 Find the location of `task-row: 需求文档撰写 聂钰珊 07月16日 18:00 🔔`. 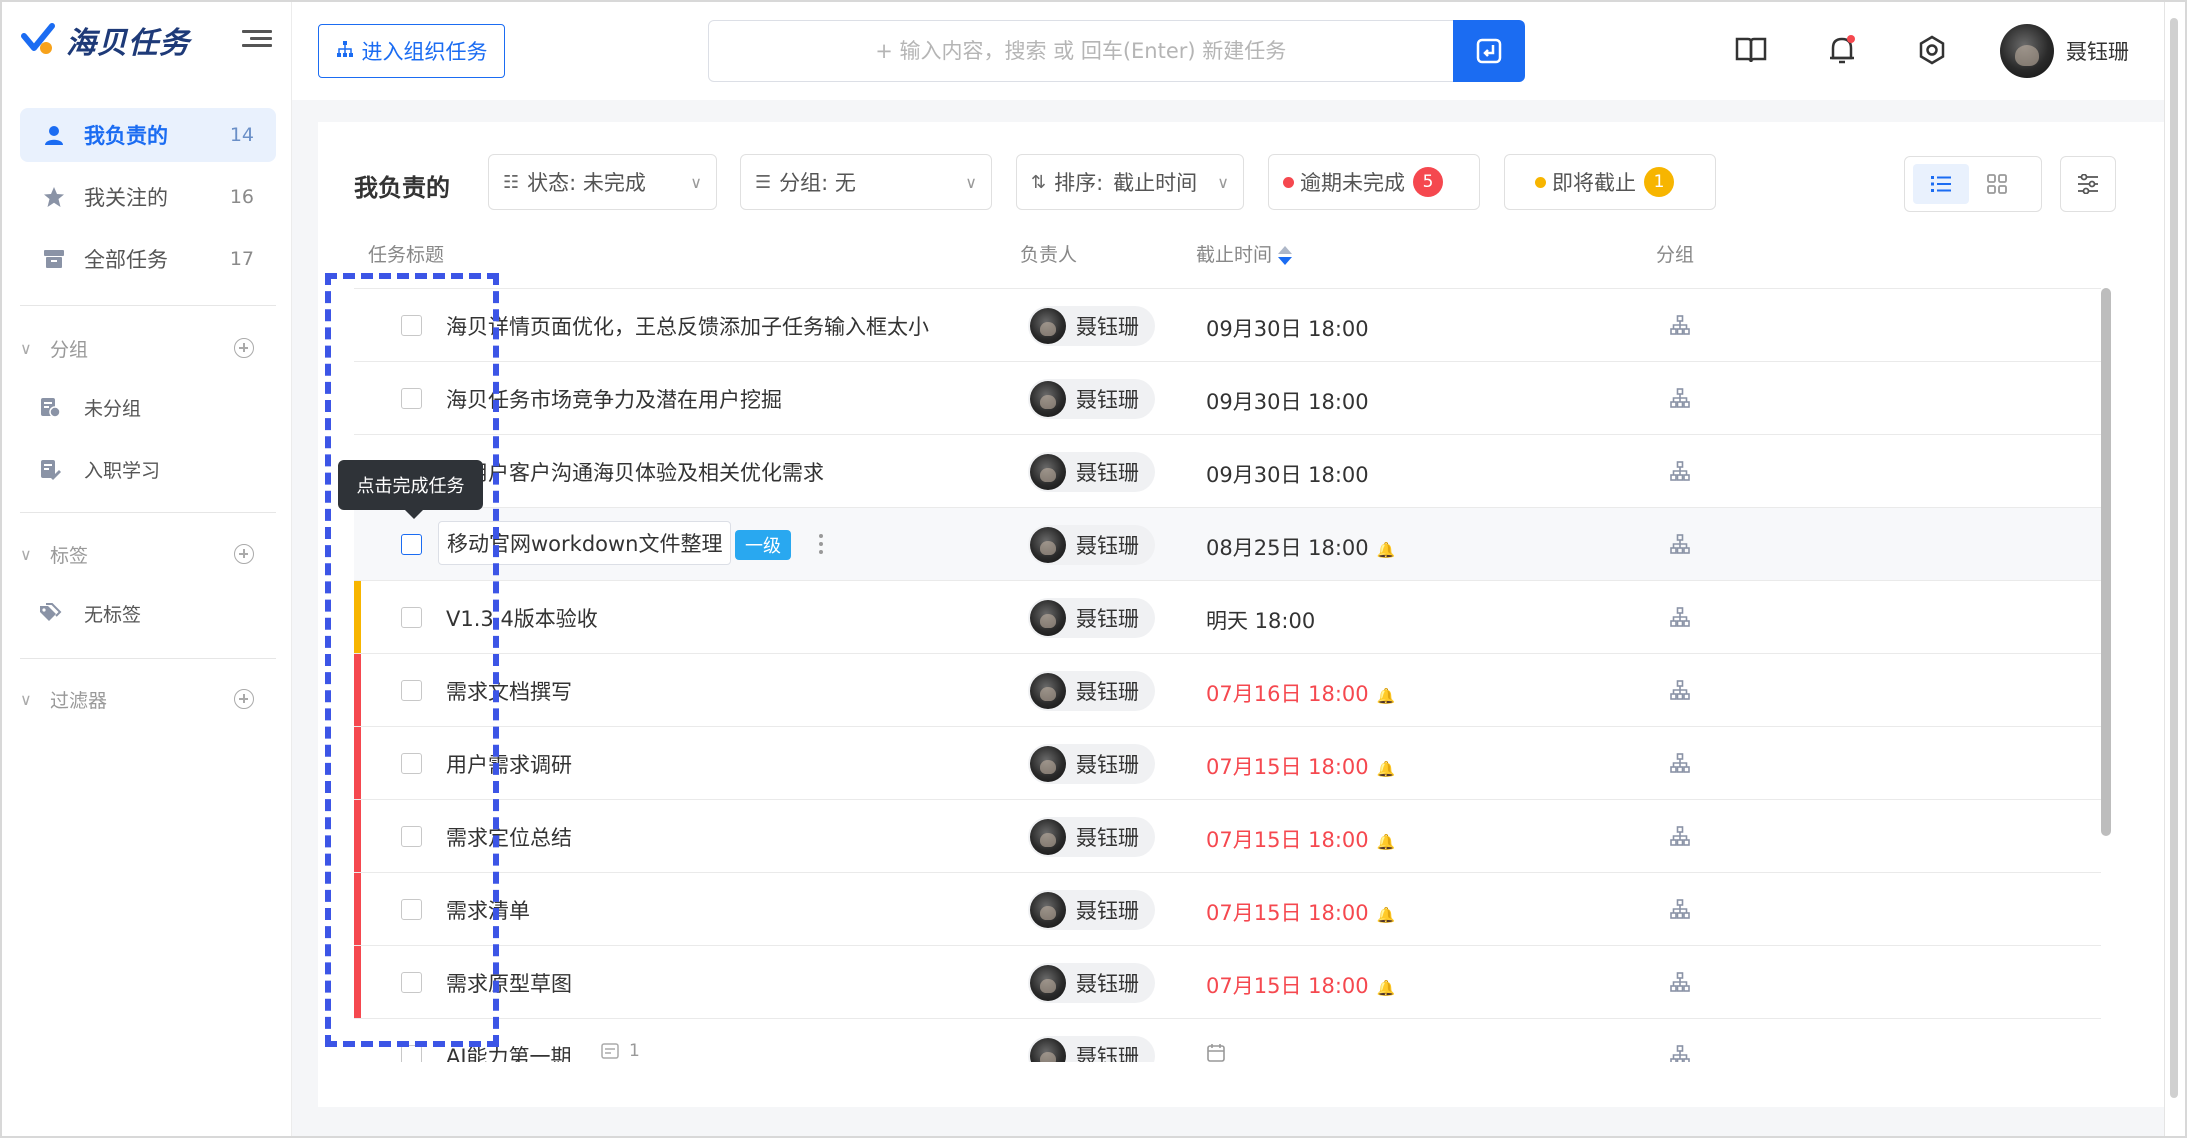

task-row: 需求文档撰写 聂钰珊 07月16日 18:00 🔔 is located at coordinates (1227, 690).